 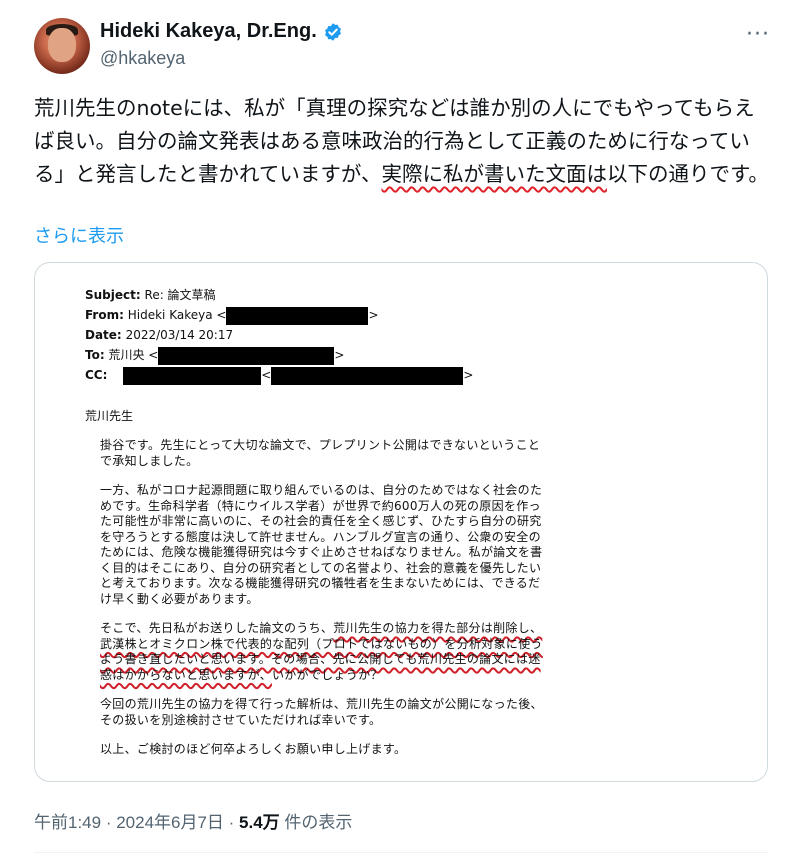 What do you see at coordinates (103, 335) in the screenshot?
I see `date-label: Date:` at bounding box center [103, 335].